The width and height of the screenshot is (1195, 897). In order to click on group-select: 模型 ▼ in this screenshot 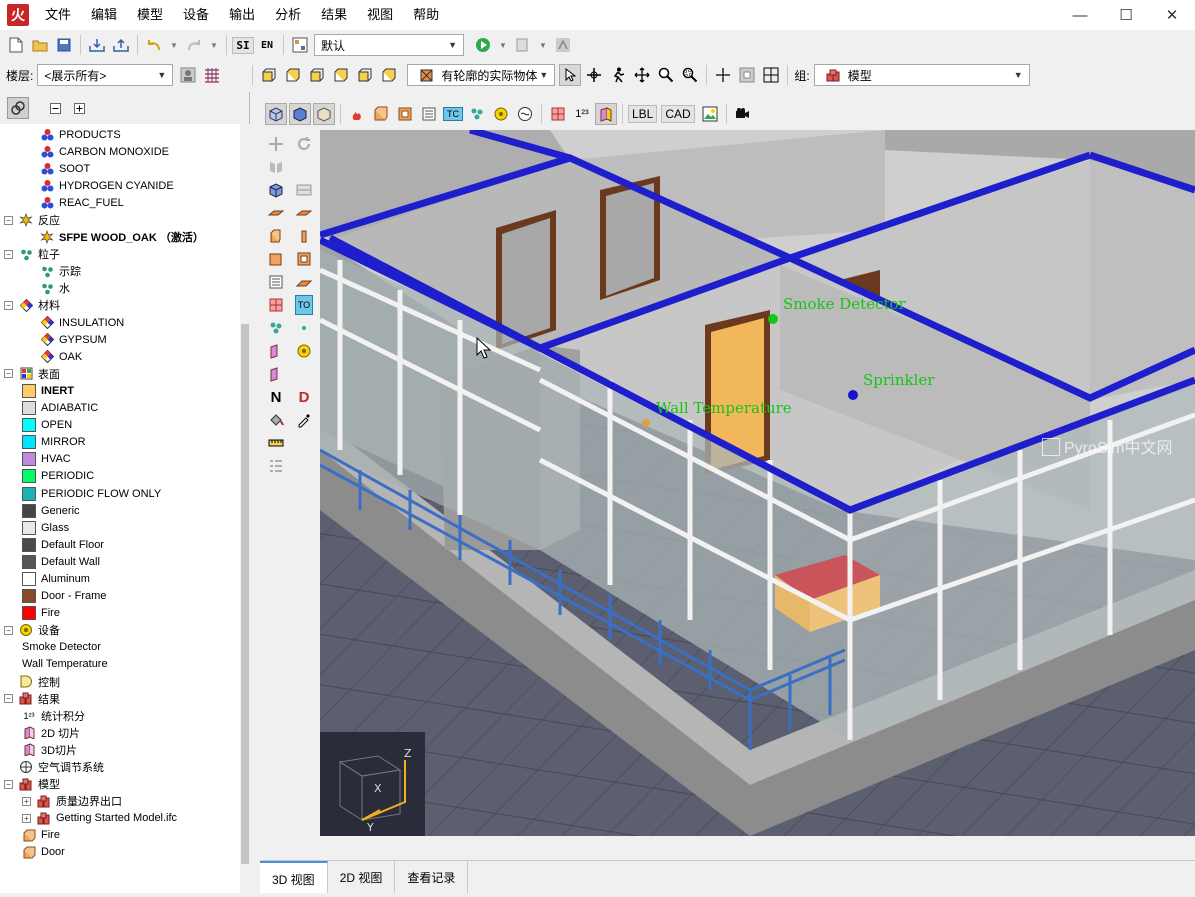, I will do `click(921, 75)`.